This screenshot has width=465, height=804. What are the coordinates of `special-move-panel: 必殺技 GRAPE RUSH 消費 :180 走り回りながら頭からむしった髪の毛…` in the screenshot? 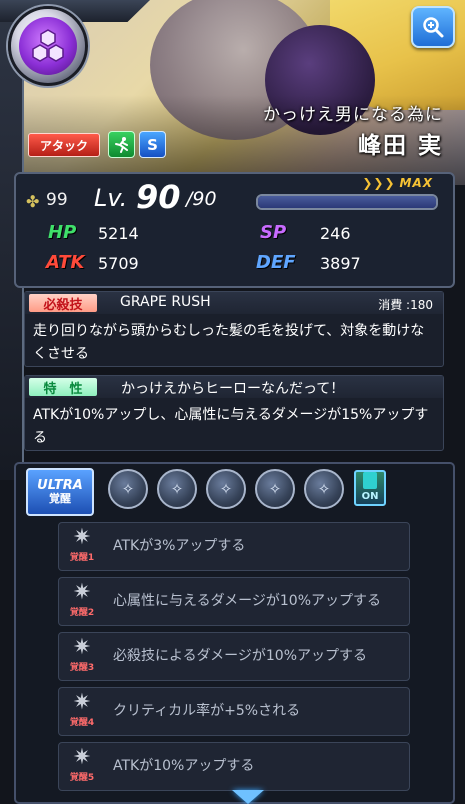 It's located at (234, 329).